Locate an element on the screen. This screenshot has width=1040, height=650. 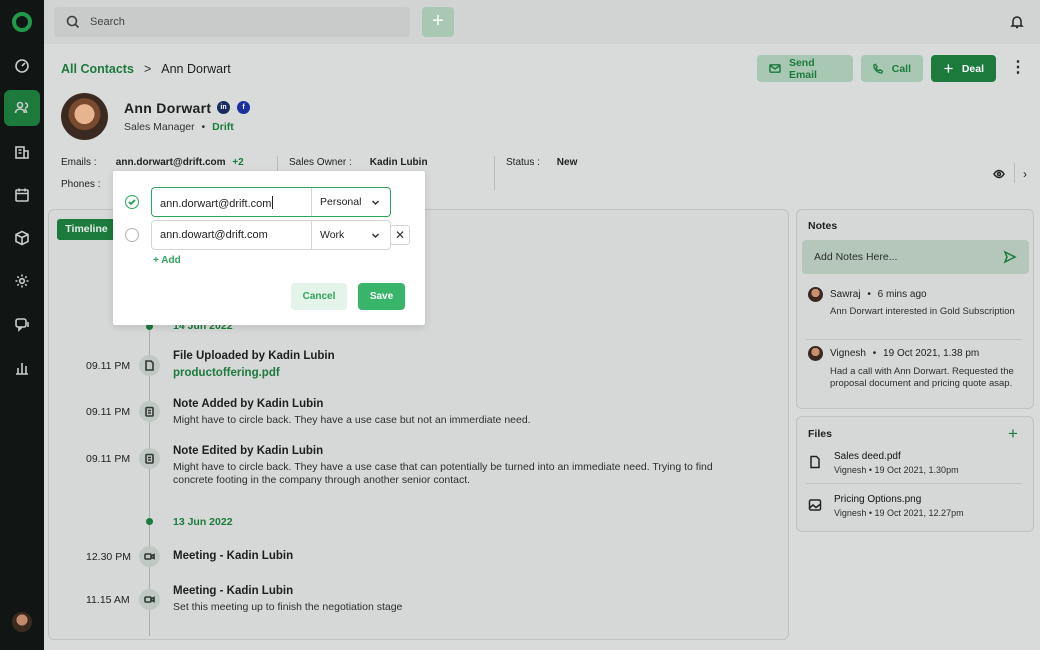
sidebar-item-messages is located at coordinates (22, 324).